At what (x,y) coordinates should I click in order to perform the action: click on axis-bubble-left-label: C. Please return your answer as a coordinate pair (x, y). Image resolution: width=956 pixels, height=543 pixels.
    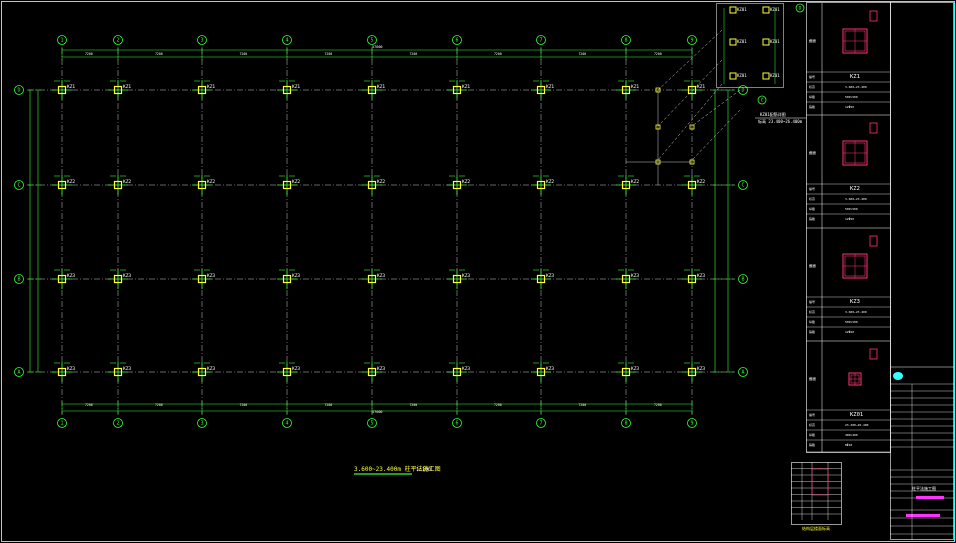
    Looking at the image, I should click on (18, 186).